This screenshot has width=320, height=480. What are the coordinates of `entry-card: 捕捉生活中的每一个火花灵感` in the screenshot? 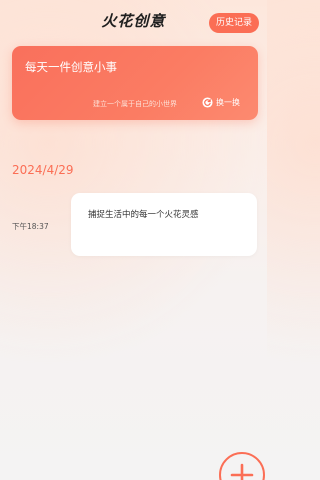 It's located at (164, 224).